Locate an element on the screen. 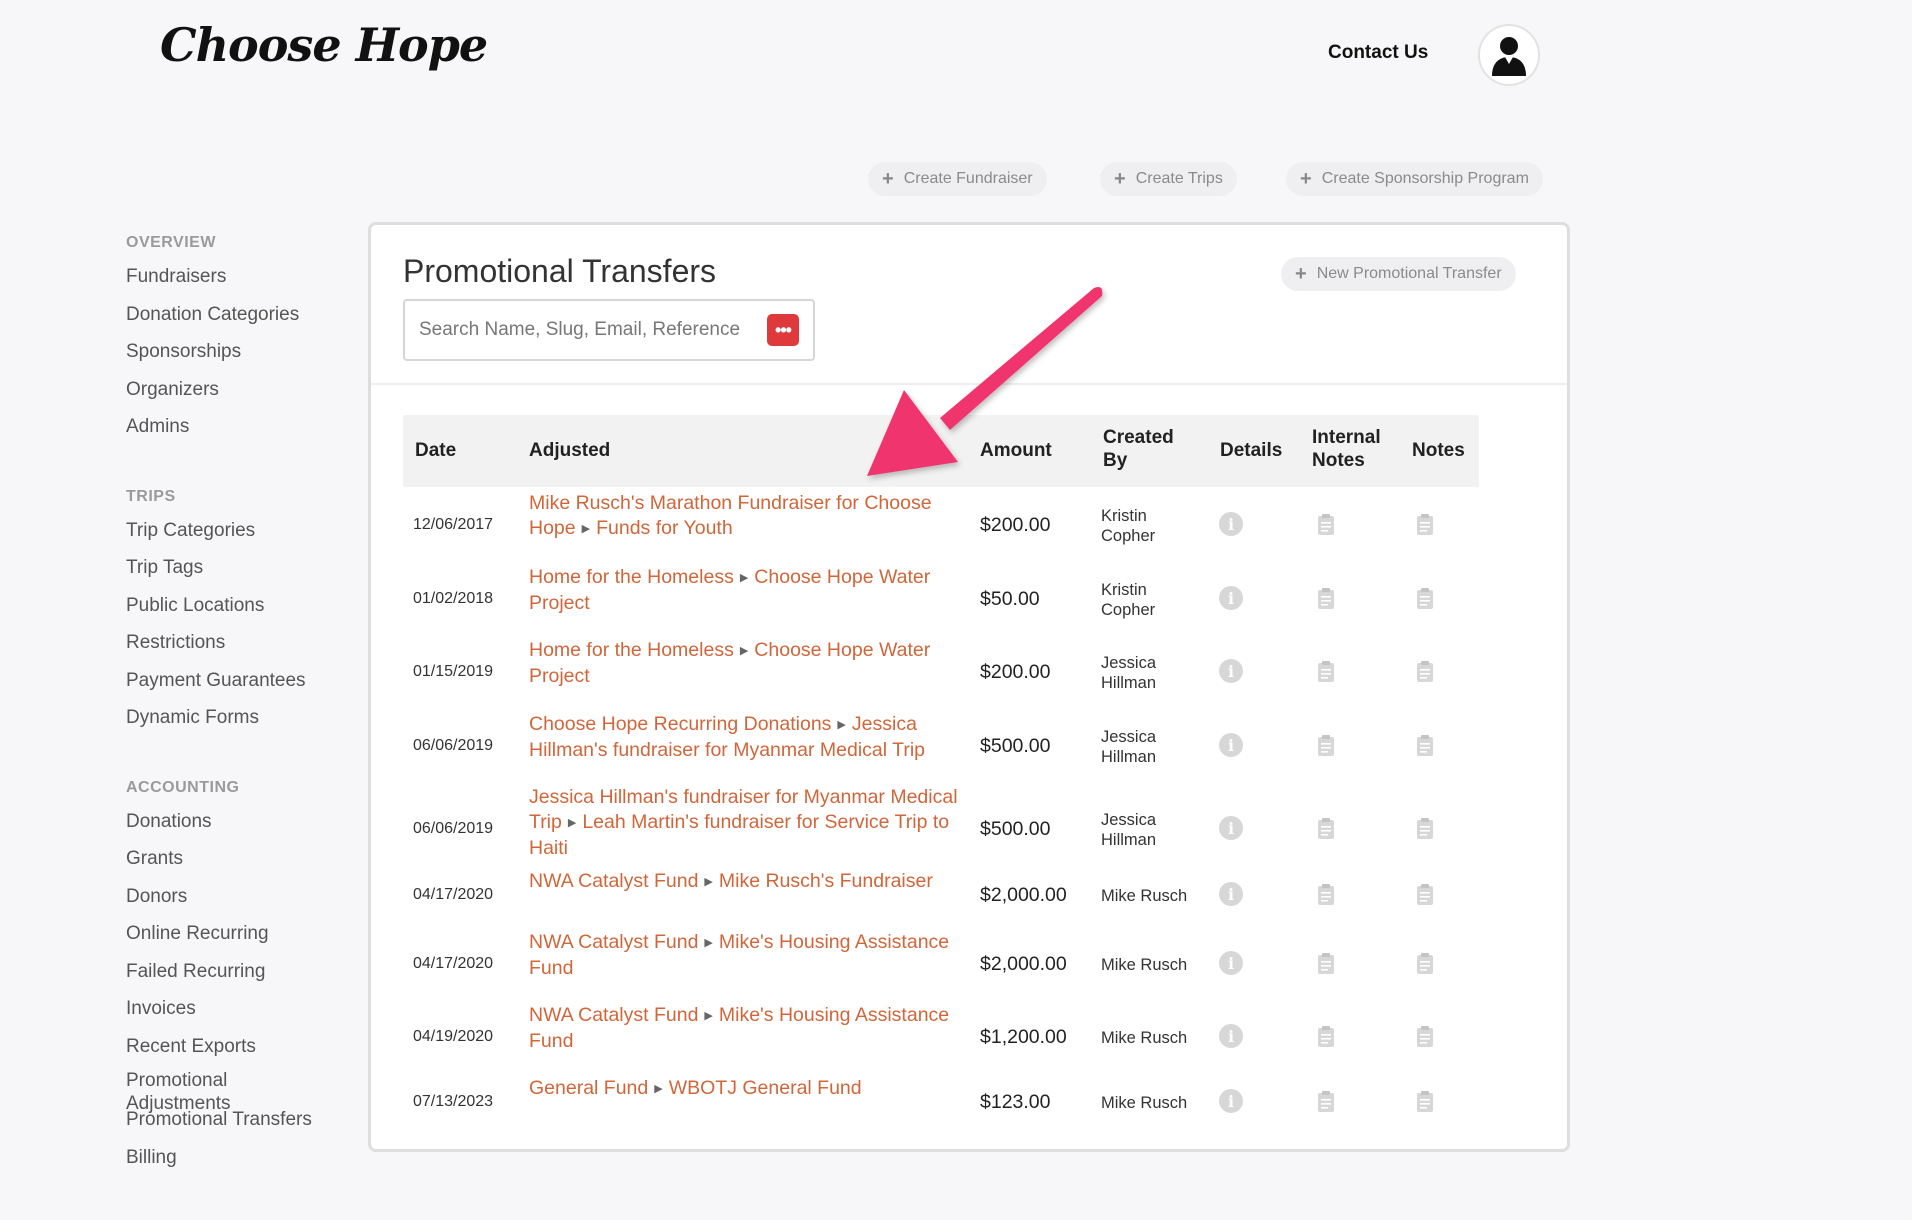 The image size is (1912, 1220). to-fund-link: Funds for Youth is located at coordinates (664, 528).